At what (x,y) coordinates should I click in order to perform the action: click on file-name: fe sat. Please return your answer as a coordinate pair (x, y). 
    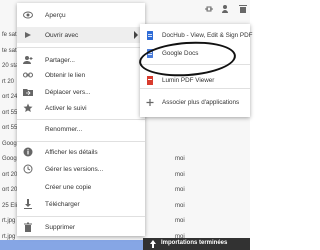
    Looking at the image, I should click on (9, 35).